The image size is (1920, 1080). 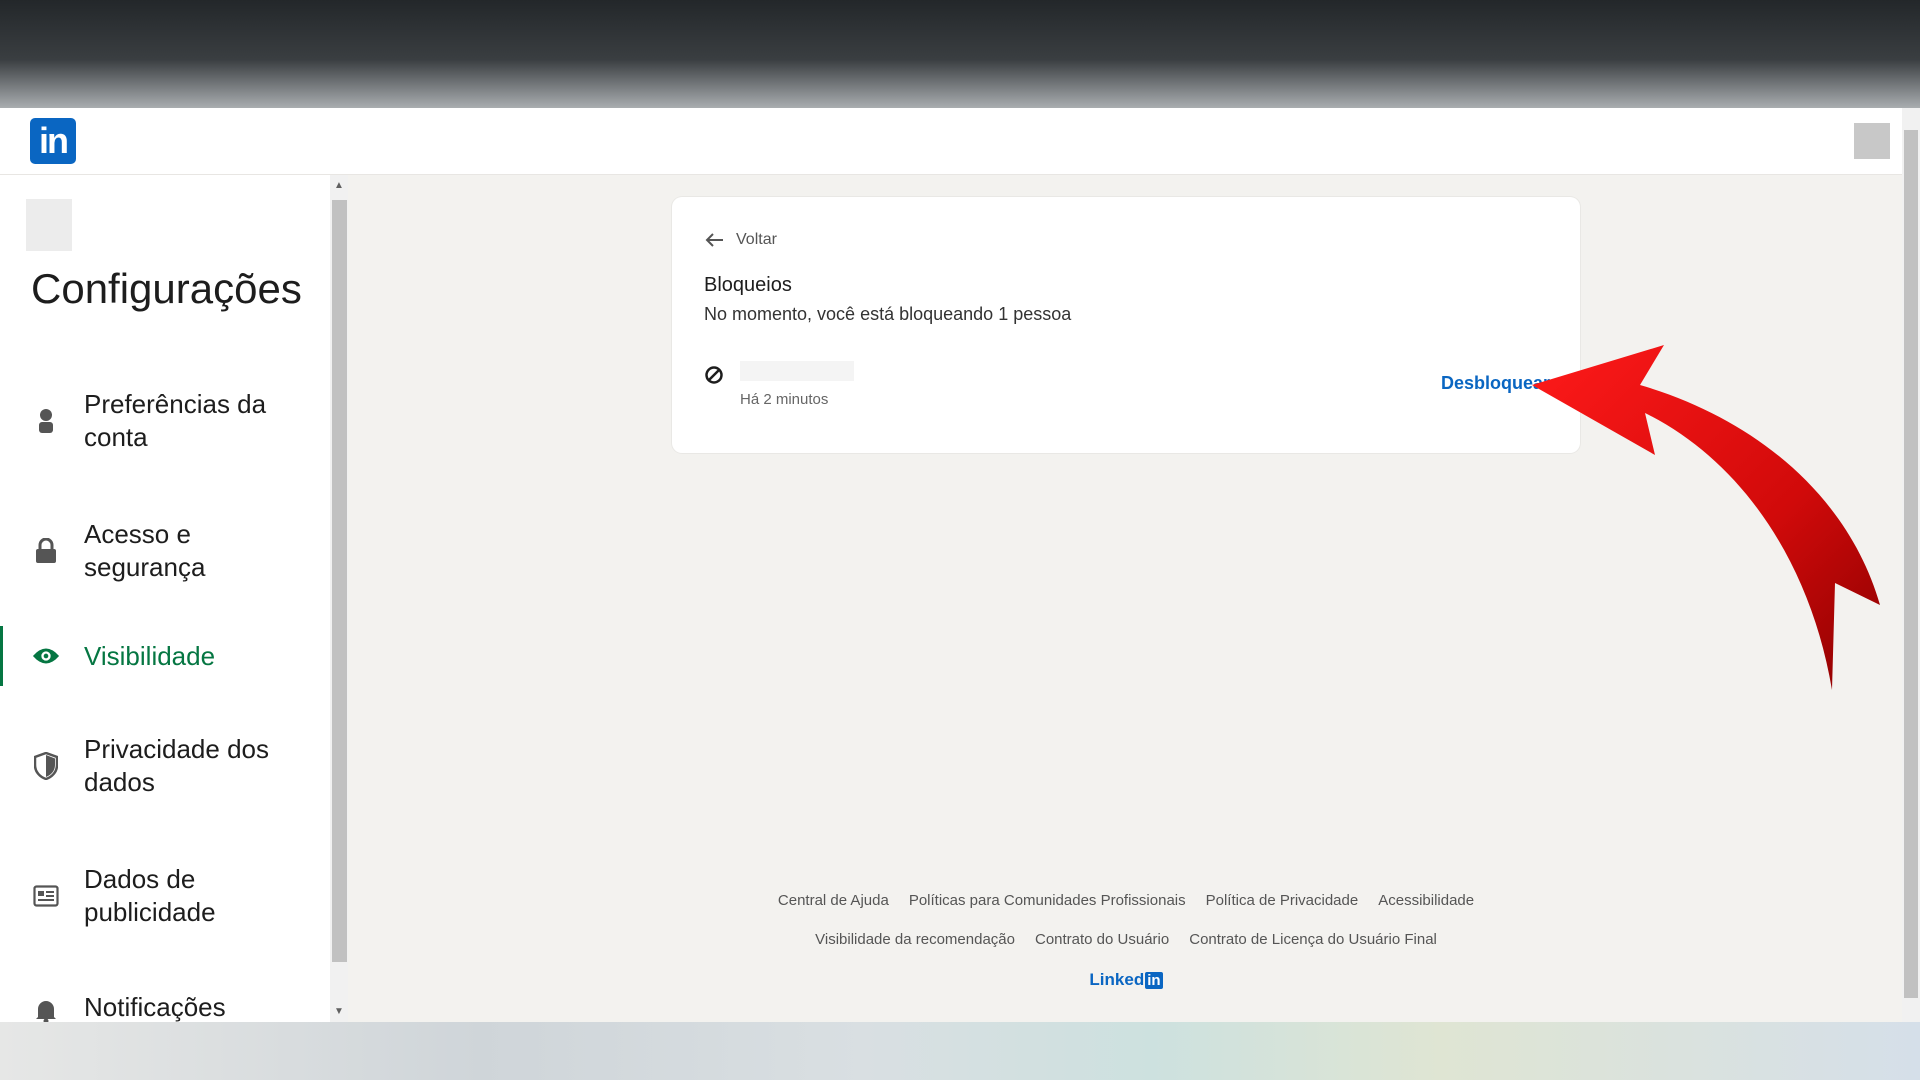 I want to click on shield-icon, so click(x=46, y=766).